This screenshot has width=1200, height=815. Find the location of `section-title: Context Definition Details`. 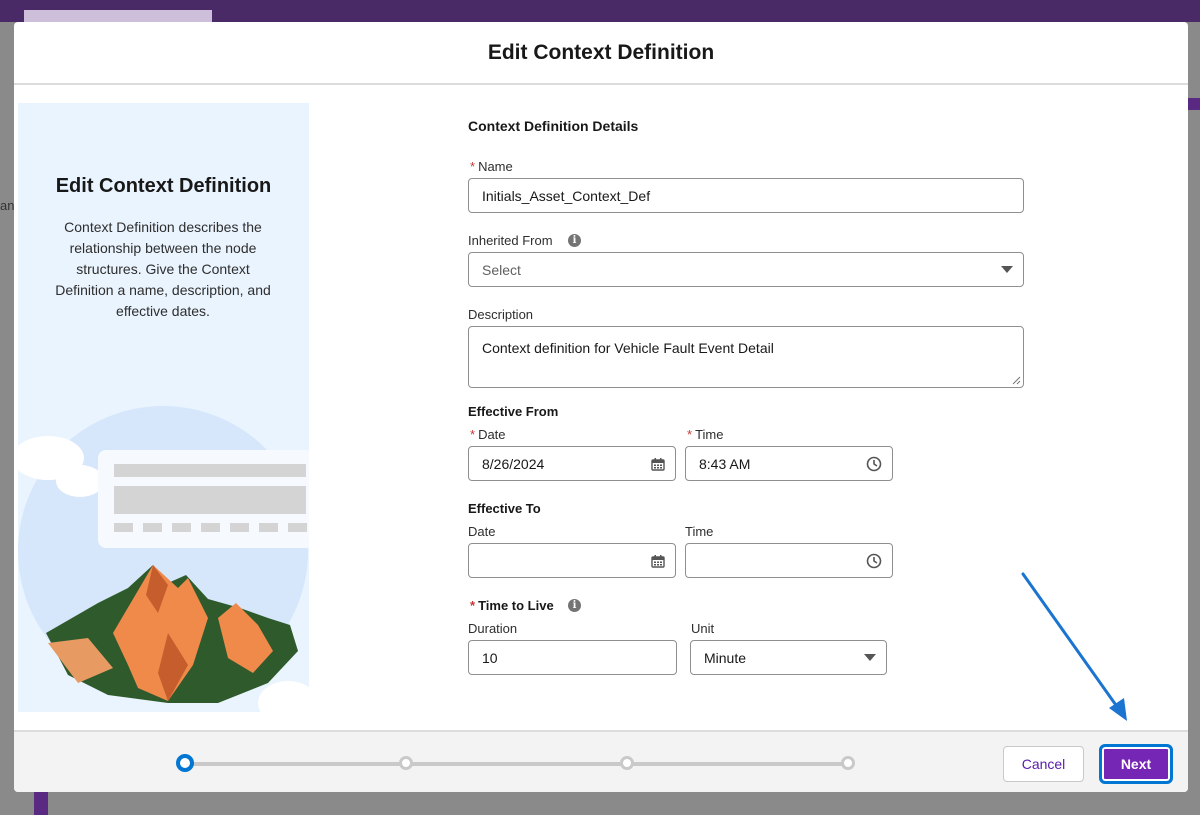

section-title: Context Definition Details is located at coordinates (553, 126).